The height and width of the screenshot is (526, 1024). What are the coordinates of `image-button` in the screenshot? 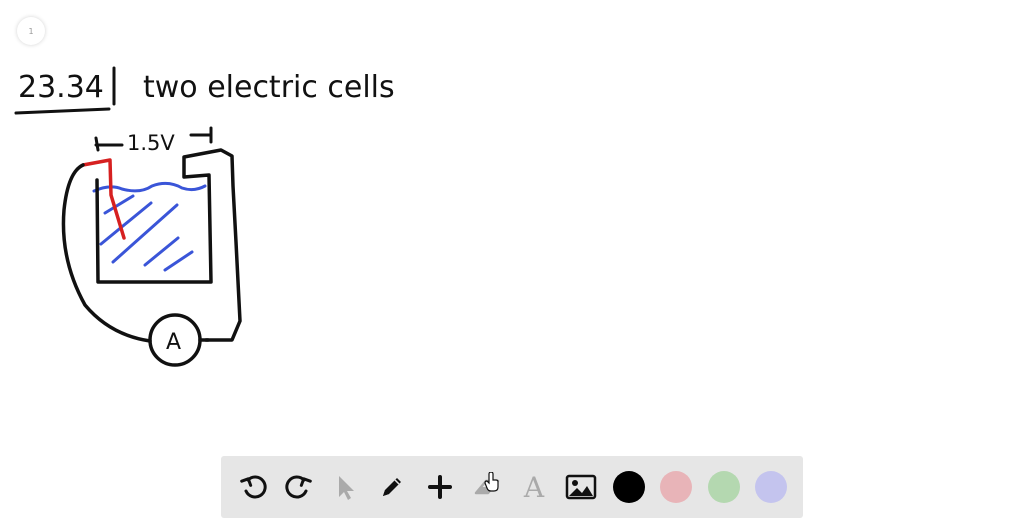 It's located at (581, 487).